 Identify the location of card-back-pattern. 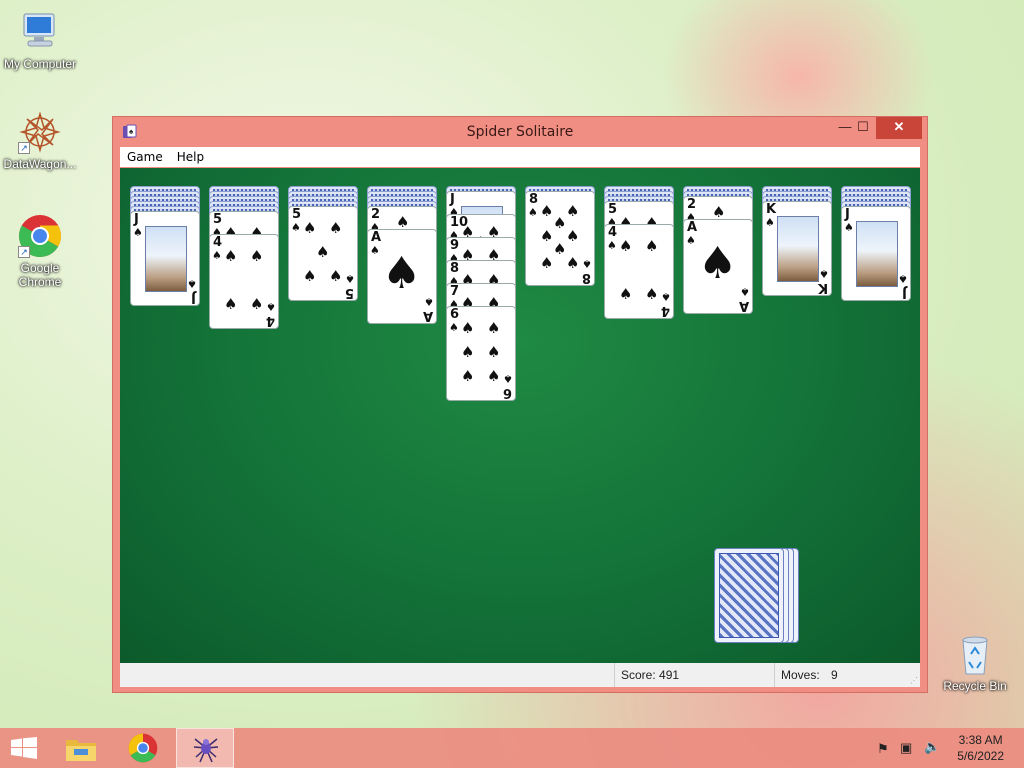
(749, 595).